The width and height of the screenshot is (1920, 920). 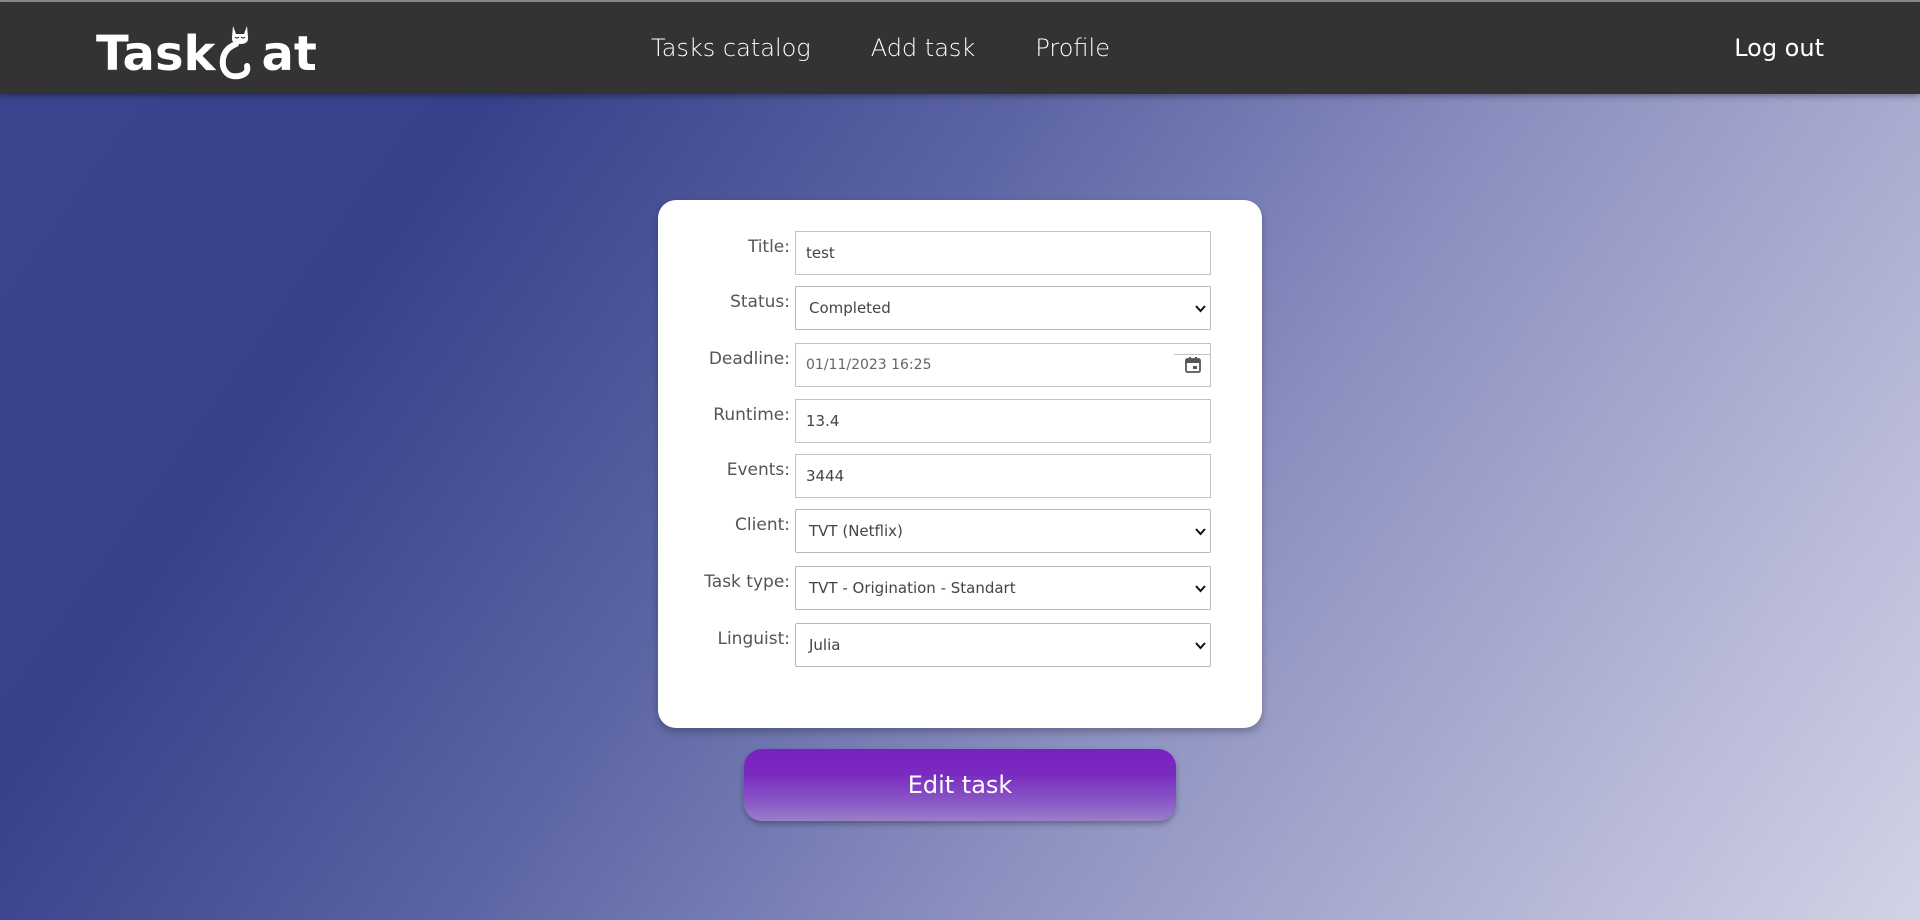 I want to click on title-row: Title: test, so click(x=960, y=253).